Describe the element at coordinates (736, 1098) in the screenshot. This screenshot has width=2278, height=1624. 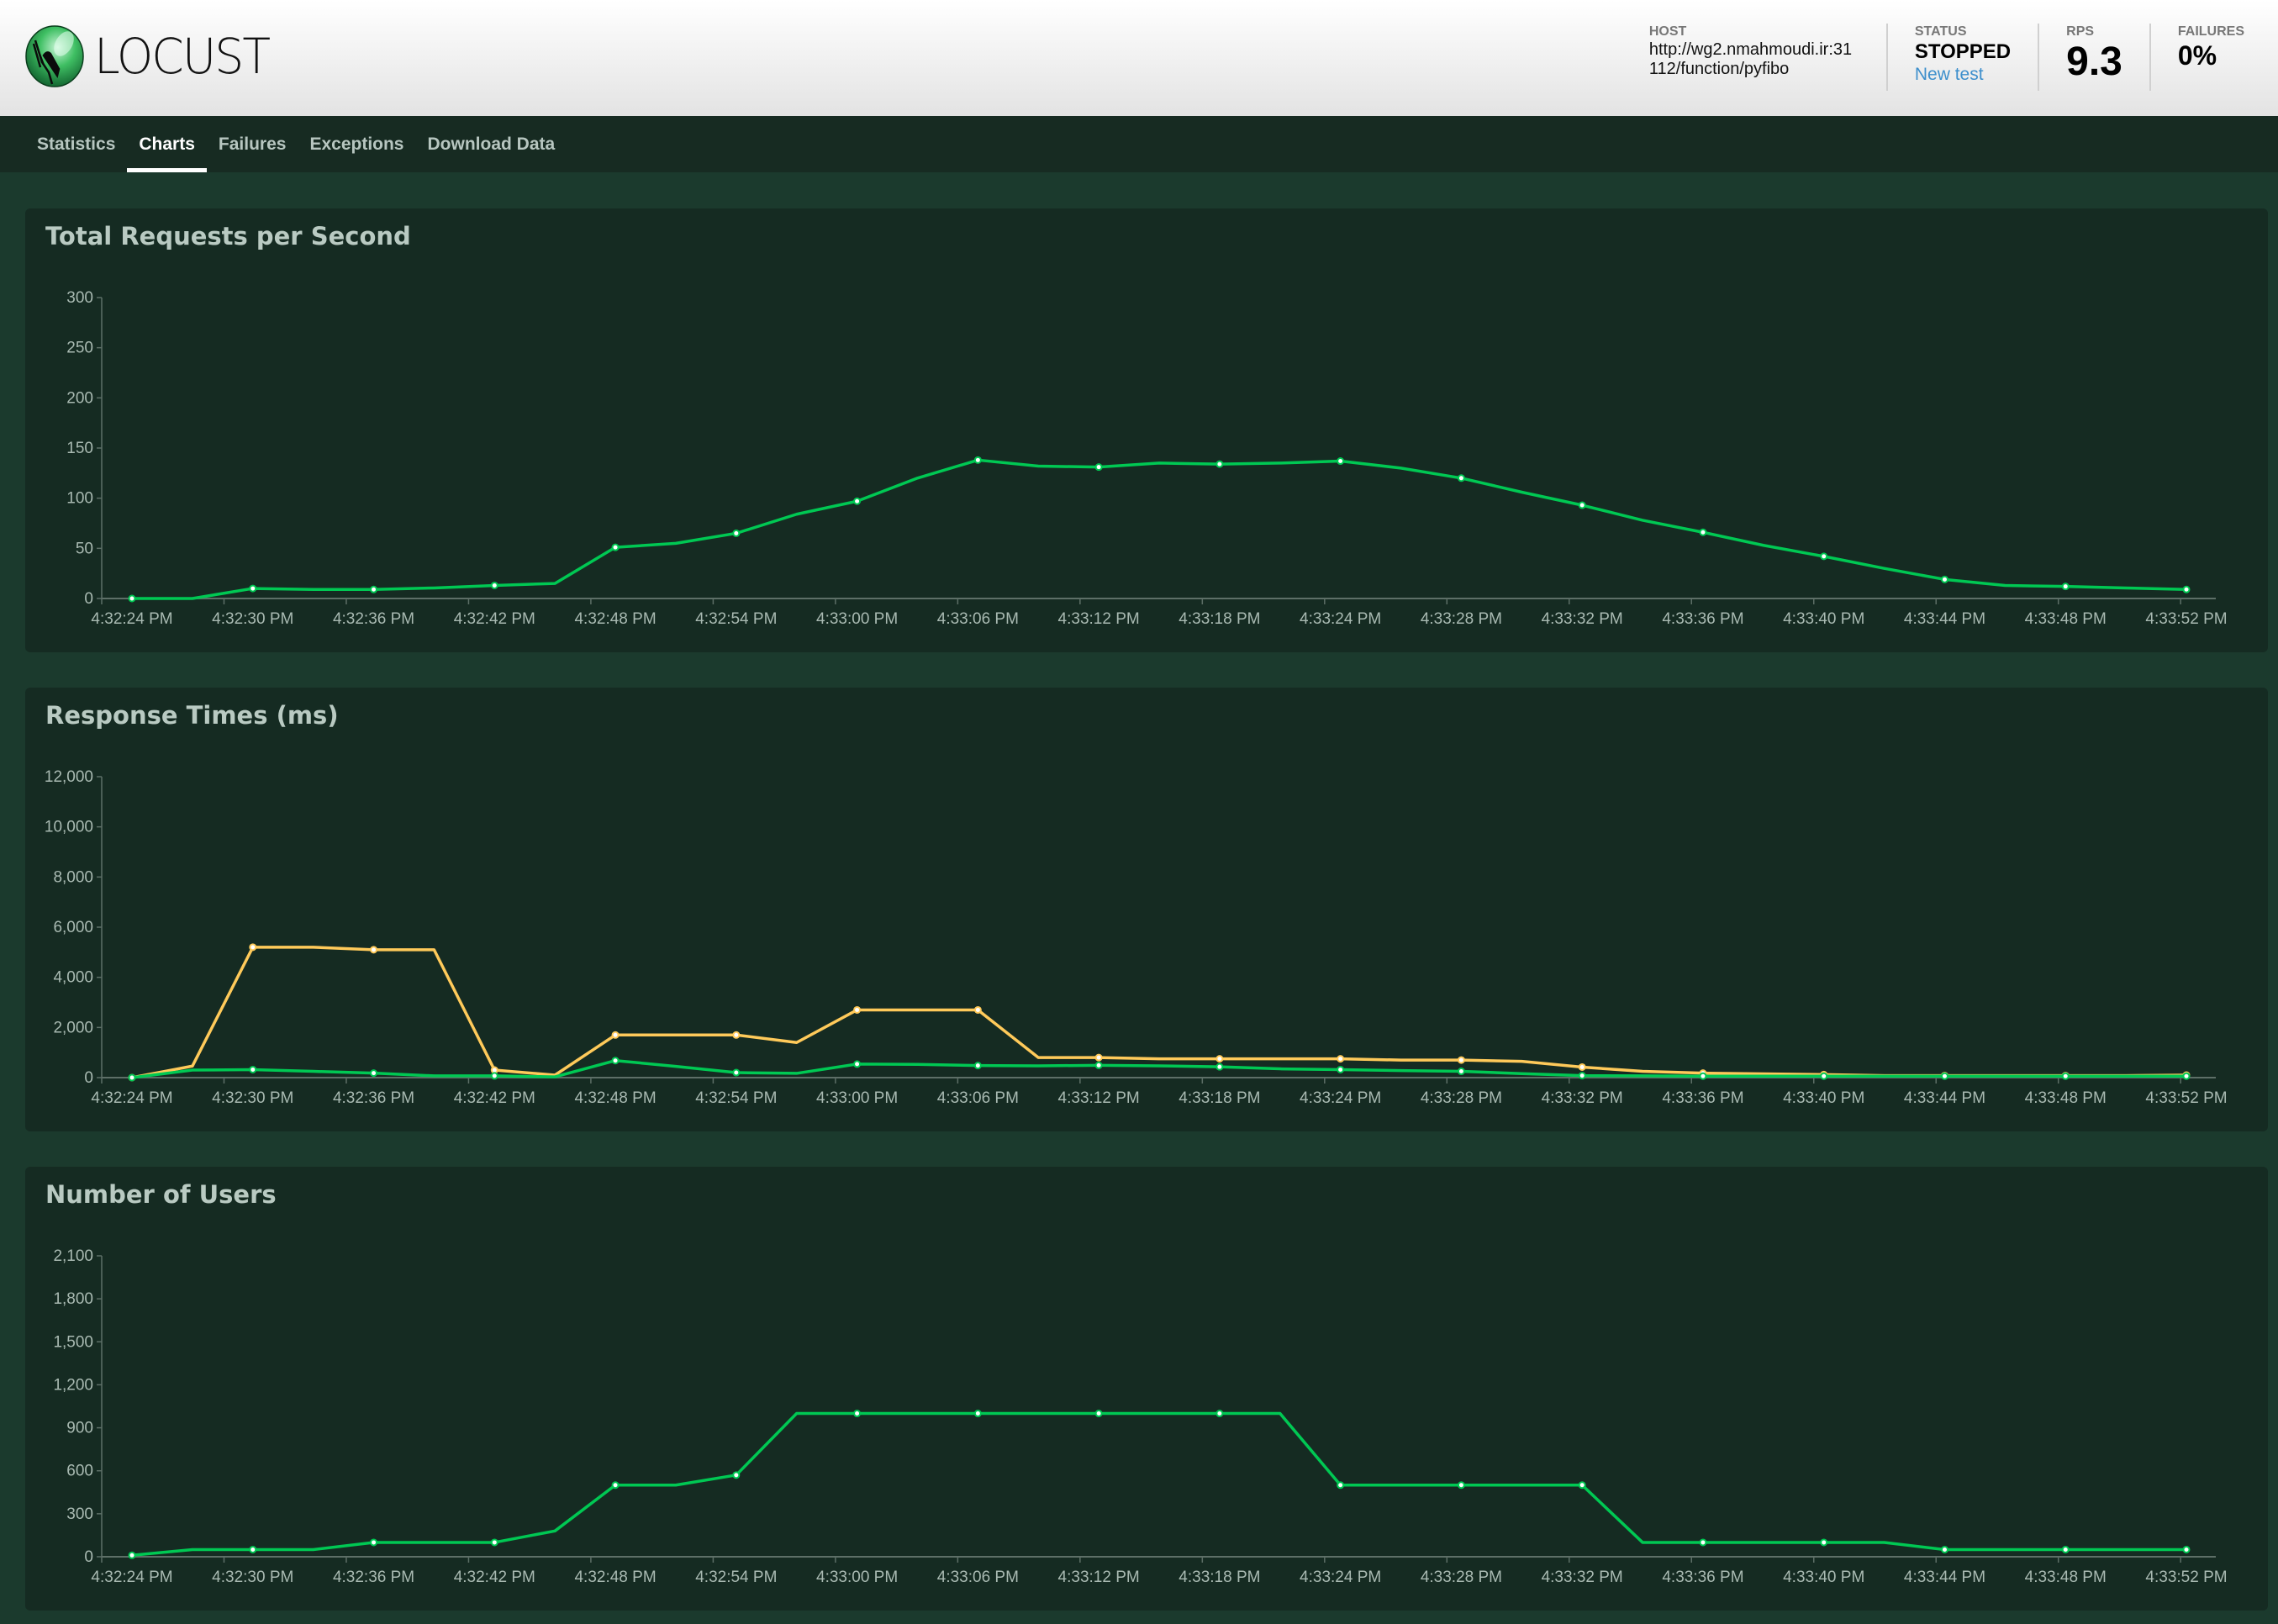
I see `x-tick-label: 4:32:54 PM` at that location.